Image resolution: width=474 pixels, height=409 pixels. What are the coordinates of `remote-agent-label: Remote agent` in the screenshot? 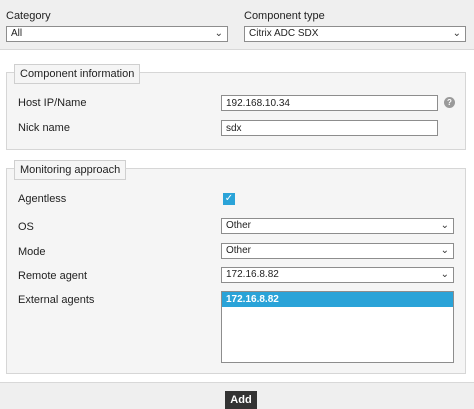 It's located at (53, 276).